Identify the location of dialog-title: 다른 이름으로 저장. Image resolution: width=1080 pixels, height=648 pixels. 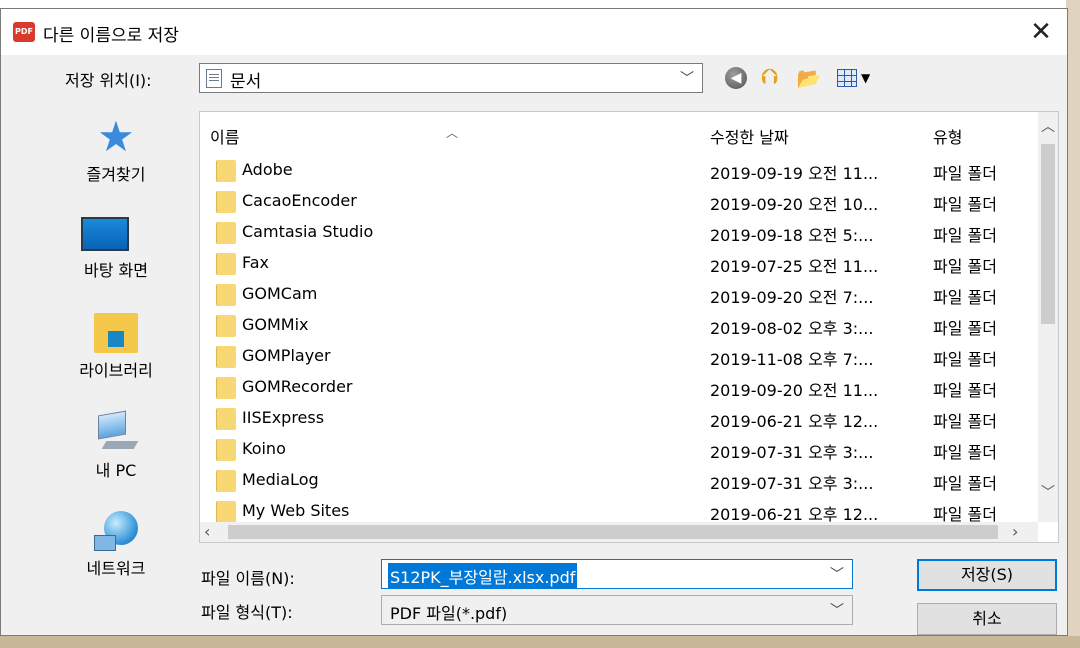
(111, 36).